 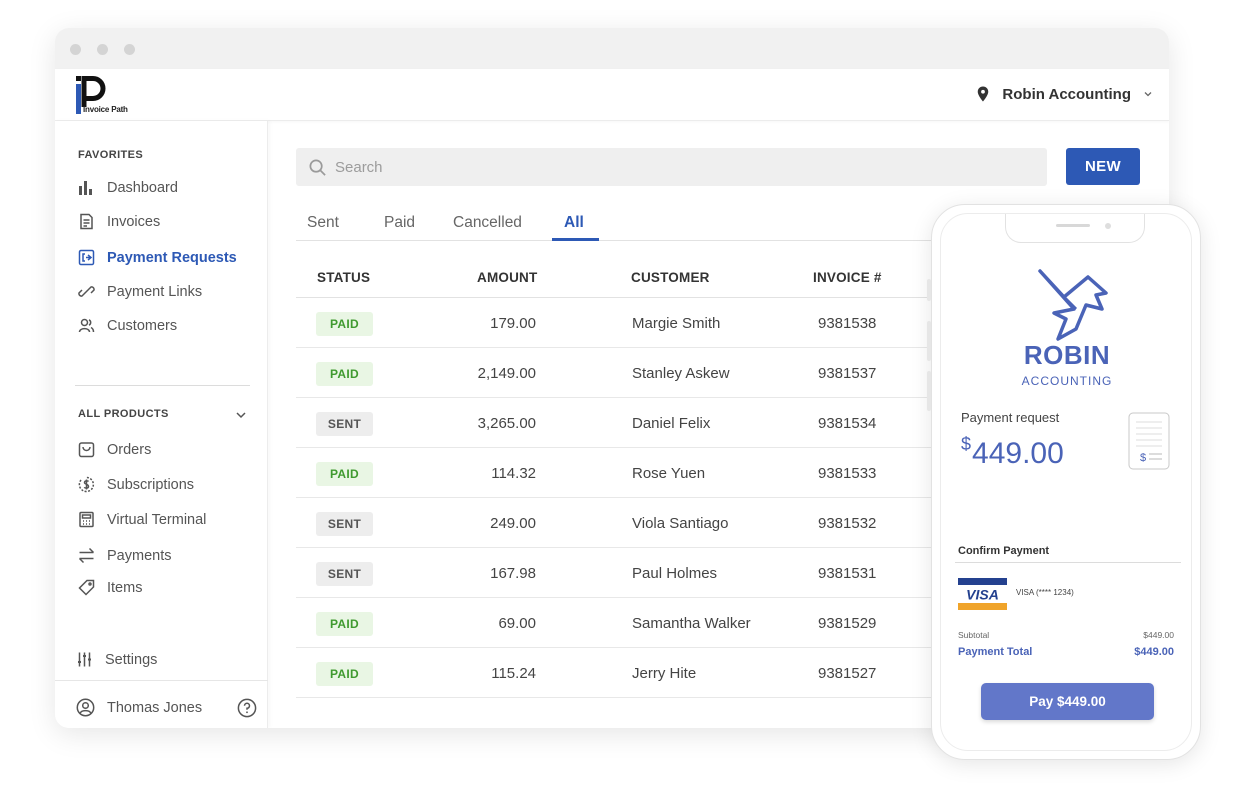 What do you see at coordinates (635, 167) in the screenshot?
I see `search-input` at bounding box center [635, 167].